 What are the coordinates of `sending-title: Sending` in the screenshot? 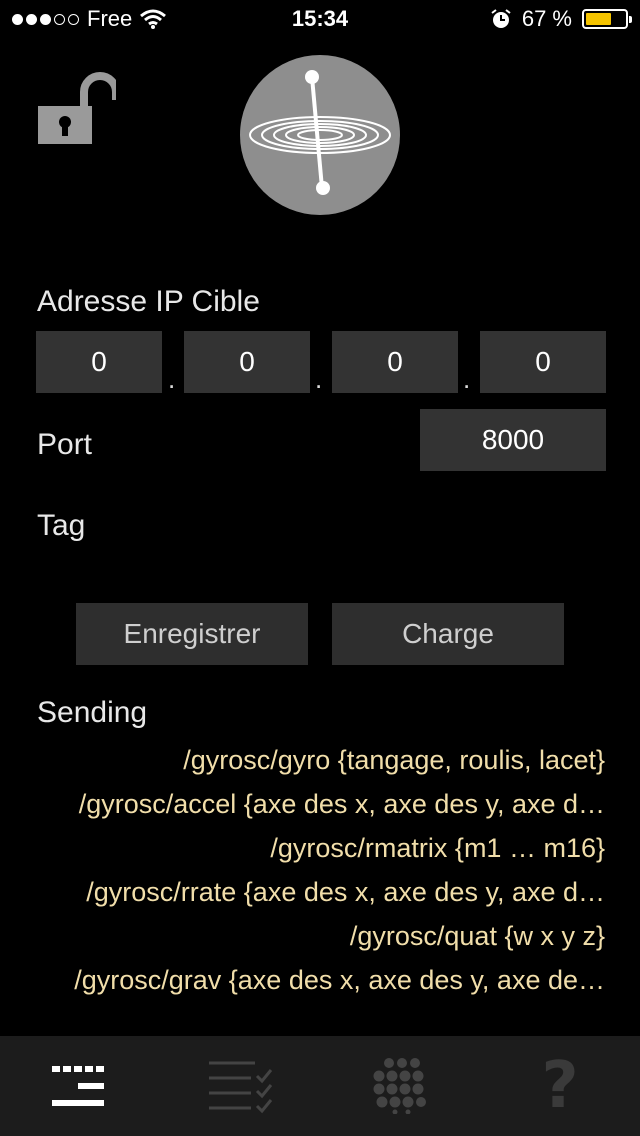 It's located at (92, 712).